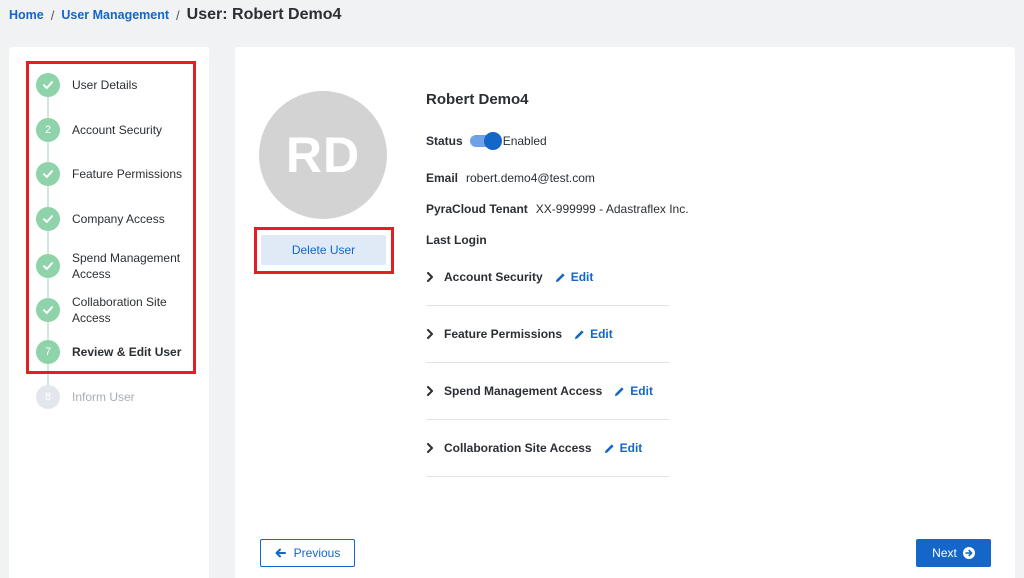 The image size is (1024, 578). I want to click on previous-button: Previous, so click(307, 553).